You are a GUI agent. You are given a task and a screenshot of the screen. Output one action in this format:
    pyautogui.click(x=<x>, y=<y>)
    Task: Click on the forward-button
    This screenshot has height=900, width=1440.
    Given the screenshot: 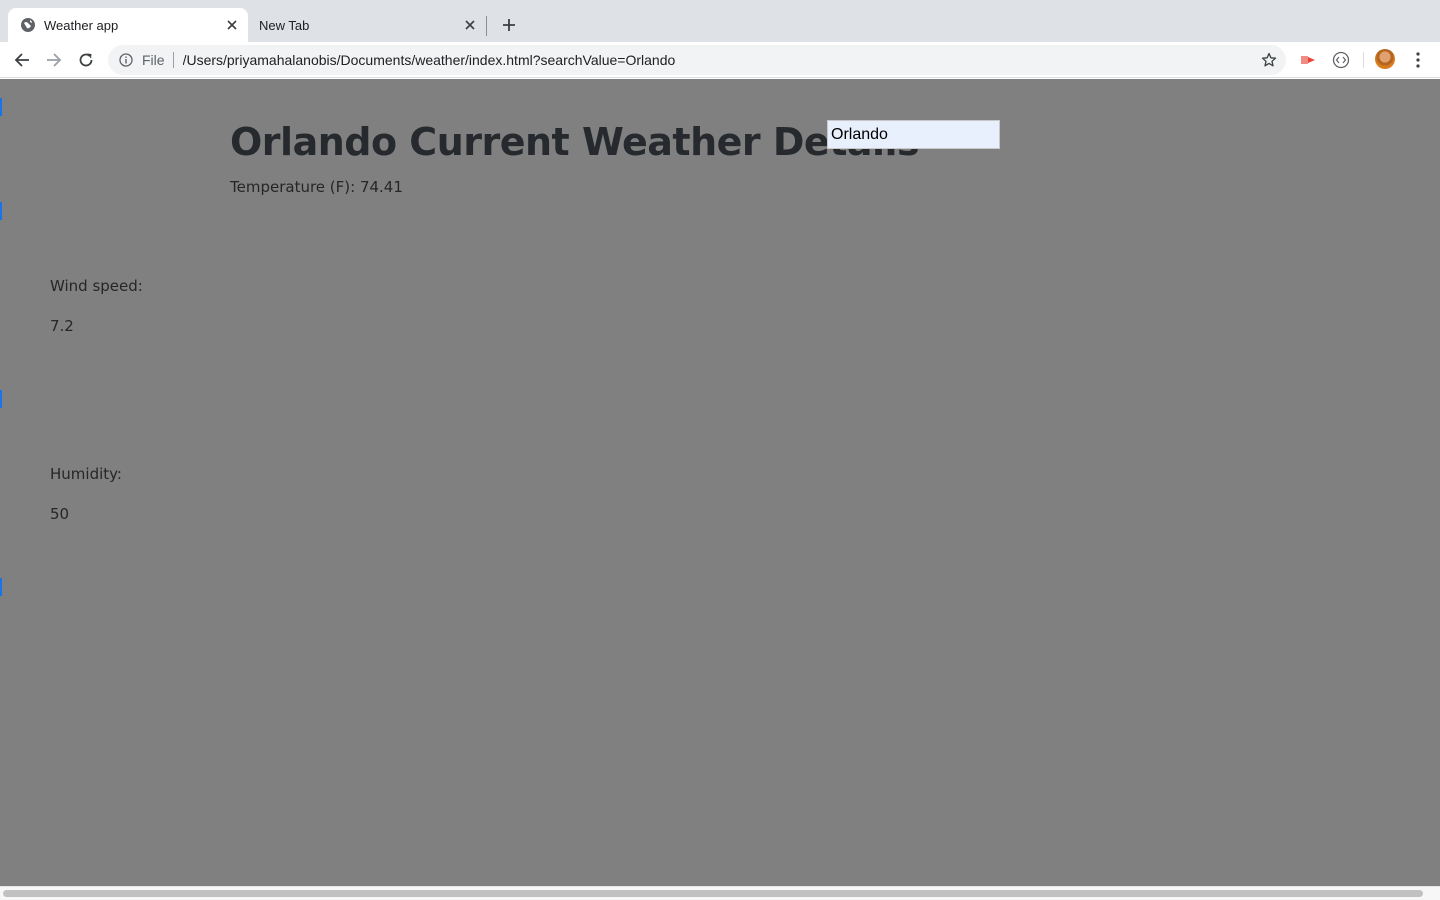 What is the action you would take?
    pyautogui.click(x=54, y=60)
    